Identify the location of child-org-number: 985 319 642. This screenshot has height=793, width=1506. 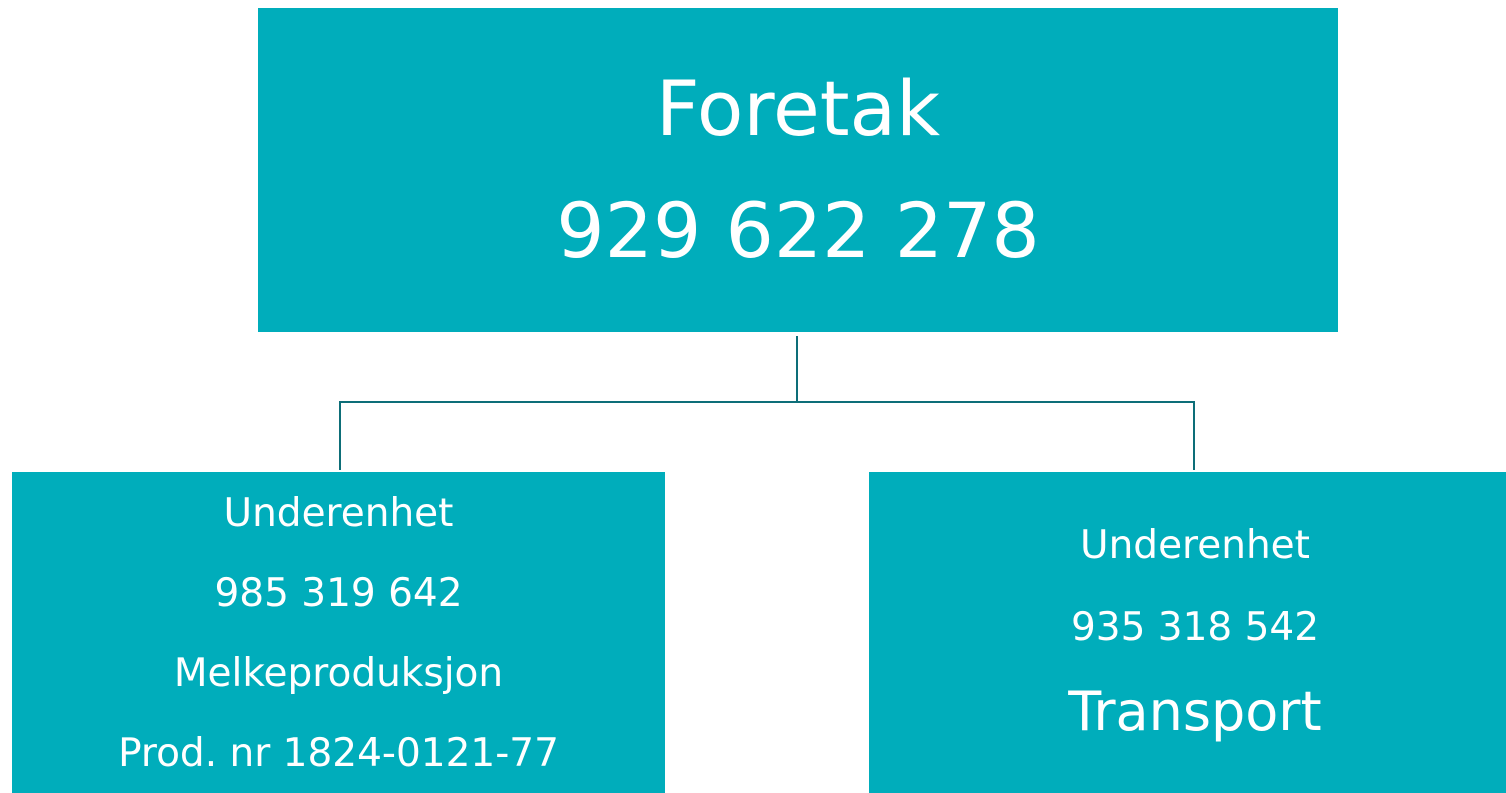
(338, 593).